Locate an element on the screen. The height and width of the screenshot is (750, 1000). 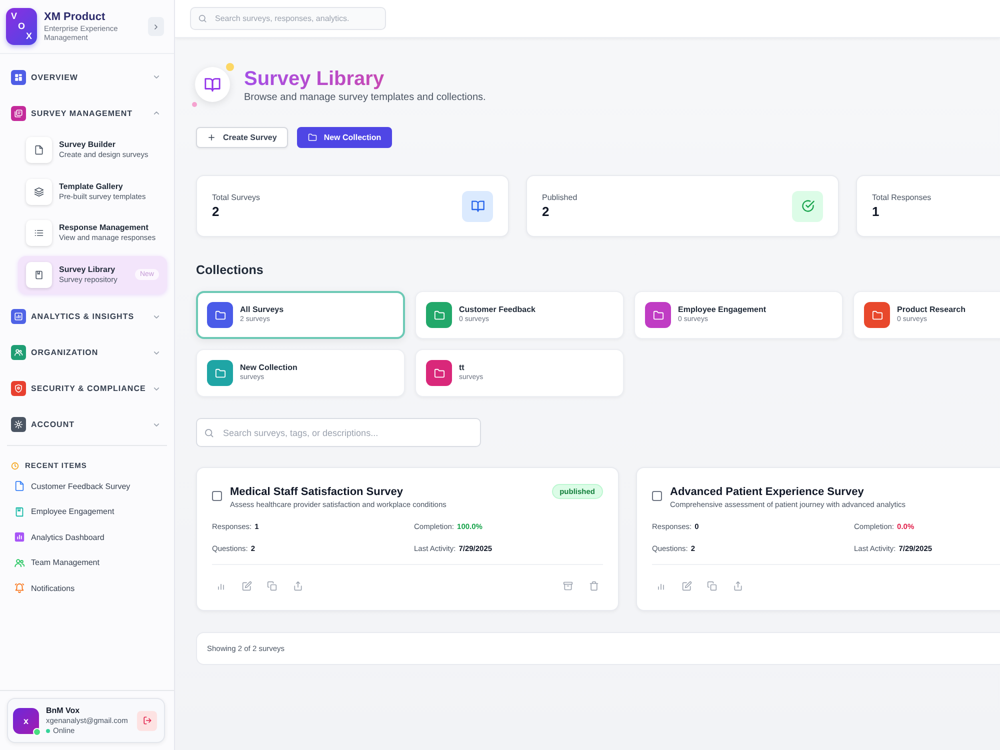
nav-section-button: SURVEY MANAGEMENT is located at coordinates (87, 113).